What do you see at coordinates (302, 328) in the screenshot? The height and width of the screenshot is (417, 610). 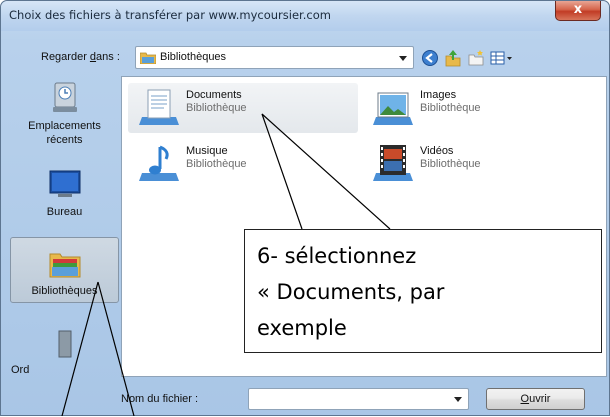 I see `callout-line: exemple` at bounding box center [302, 328].